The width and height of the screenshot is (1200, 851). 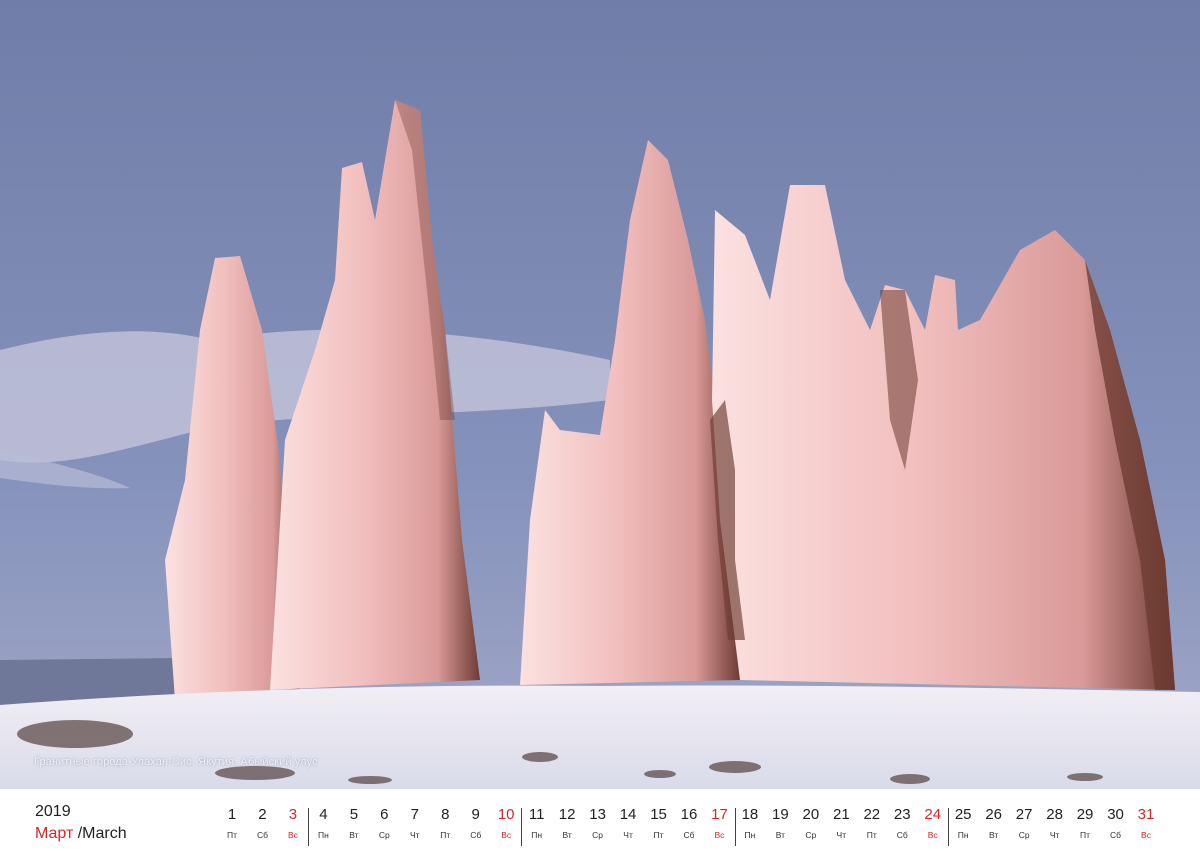 I want to click on calendar-day: 27 Ср, so click(x=1024, y=823).